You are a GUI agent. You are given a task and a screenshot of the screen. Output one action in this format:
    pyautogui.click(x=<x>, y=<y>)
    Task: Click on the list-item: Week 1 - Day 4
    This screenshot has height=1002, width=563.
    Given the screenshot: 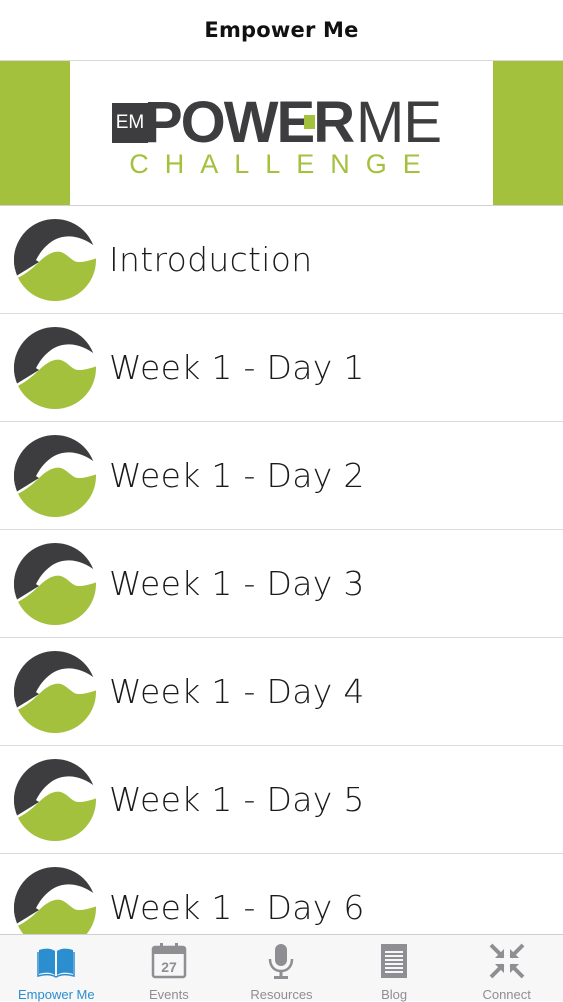 What is the action you would take?
    pyautogui.click(x=281, y=692)
    